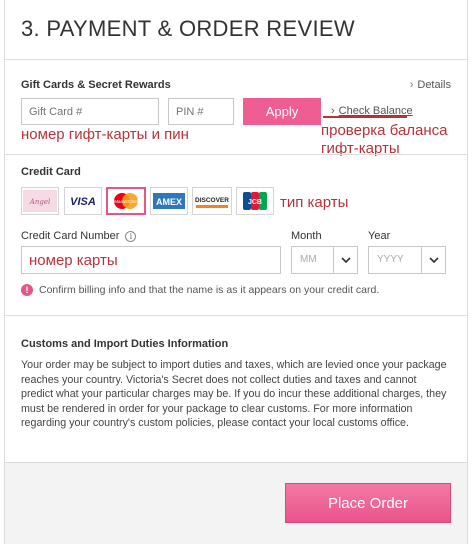  What do you see at coordinates (368, 503) in the screenshot?
I see `place-order-button: Place Order` at bounding box center [368, 503].